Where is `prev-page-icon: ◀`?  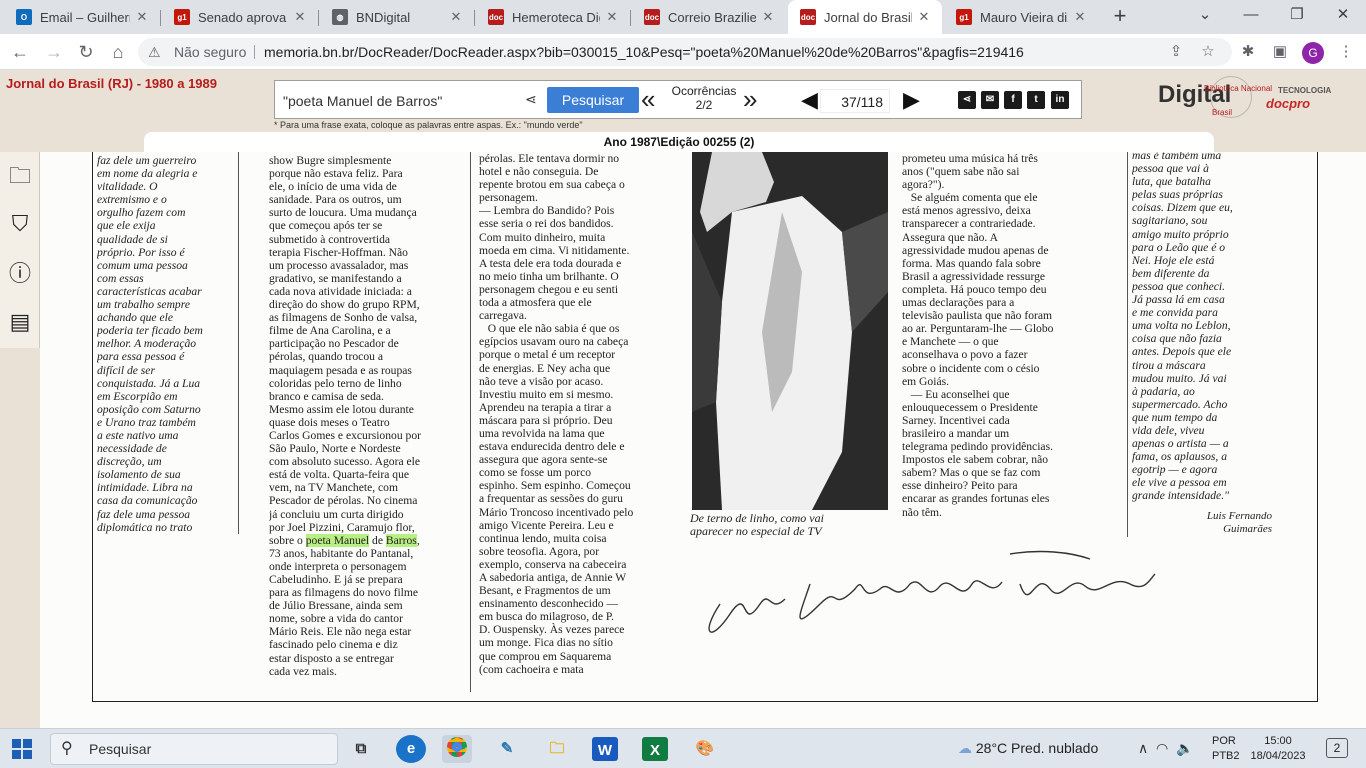
prev-page-icon: ◀ is located at coordinates (809, 100).